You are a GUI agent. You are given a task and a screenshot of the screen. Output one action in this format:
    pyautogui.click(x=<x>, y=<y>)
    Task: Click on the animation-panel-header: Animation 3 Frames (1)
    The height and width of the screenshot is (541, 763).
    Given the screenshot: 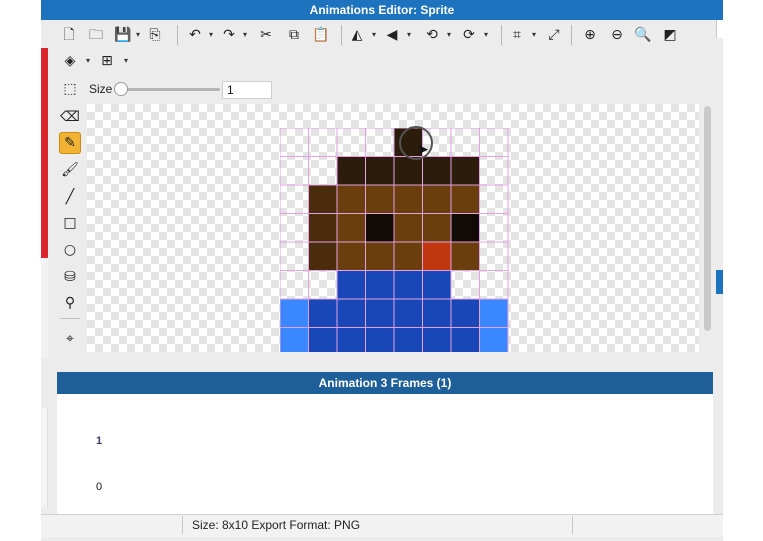 What is the action you would take?
    pyautogui.click(x=385, y=383)
    